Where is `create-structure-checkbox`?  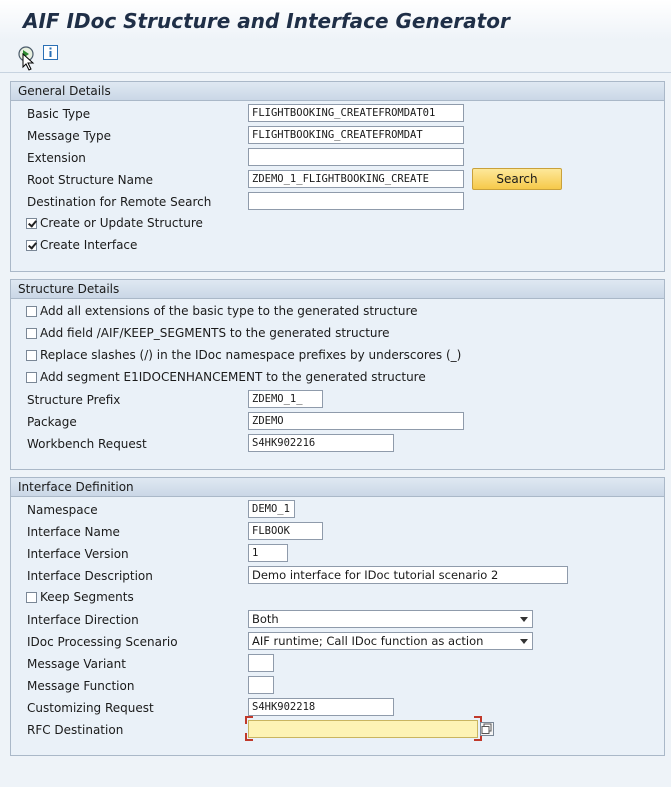 create-structure-checkbox is located at coordinates (31, 223).